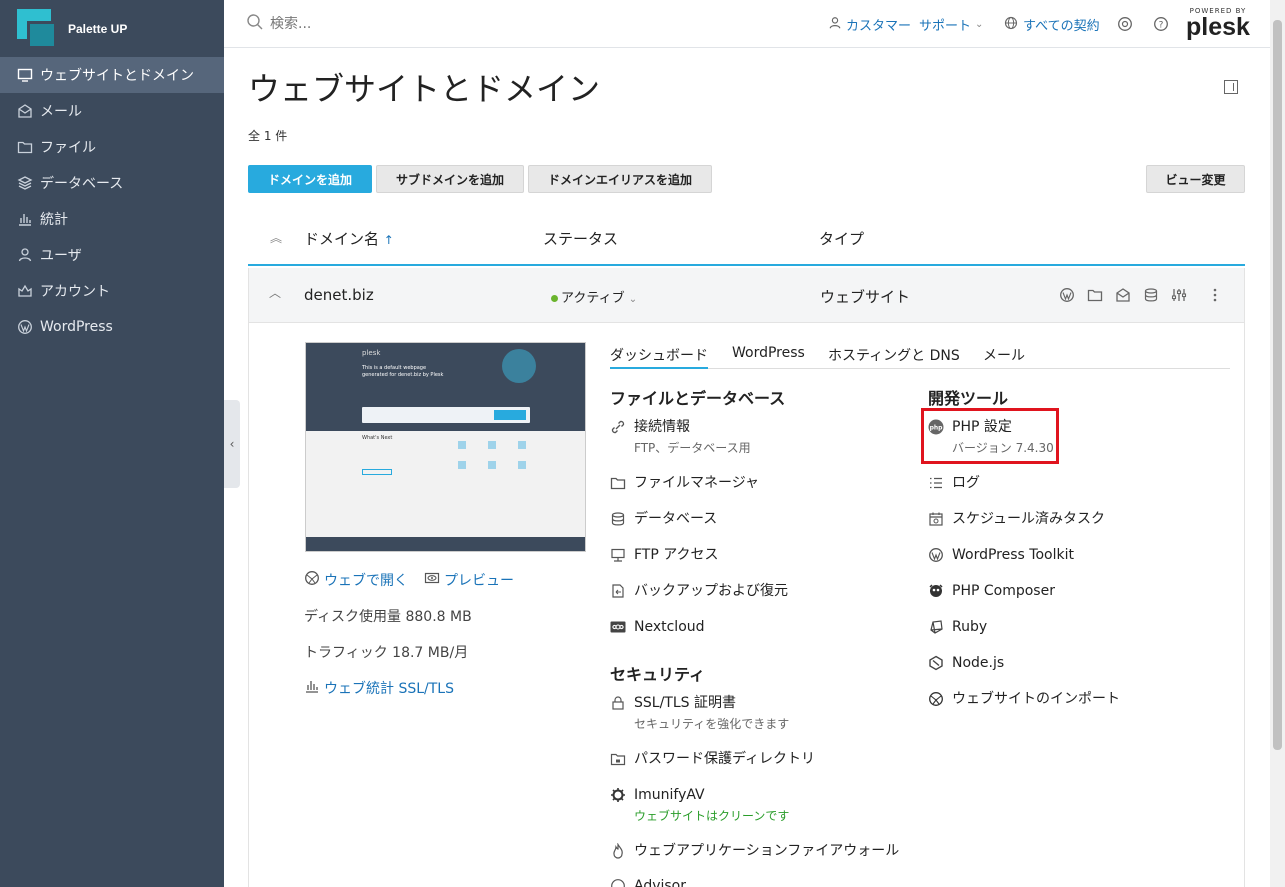 Image resolution: width=1285 pixels, height=887 pixels. I want to click on add-alias-button: ドメインエイリアスを追加, so click(620, 179).